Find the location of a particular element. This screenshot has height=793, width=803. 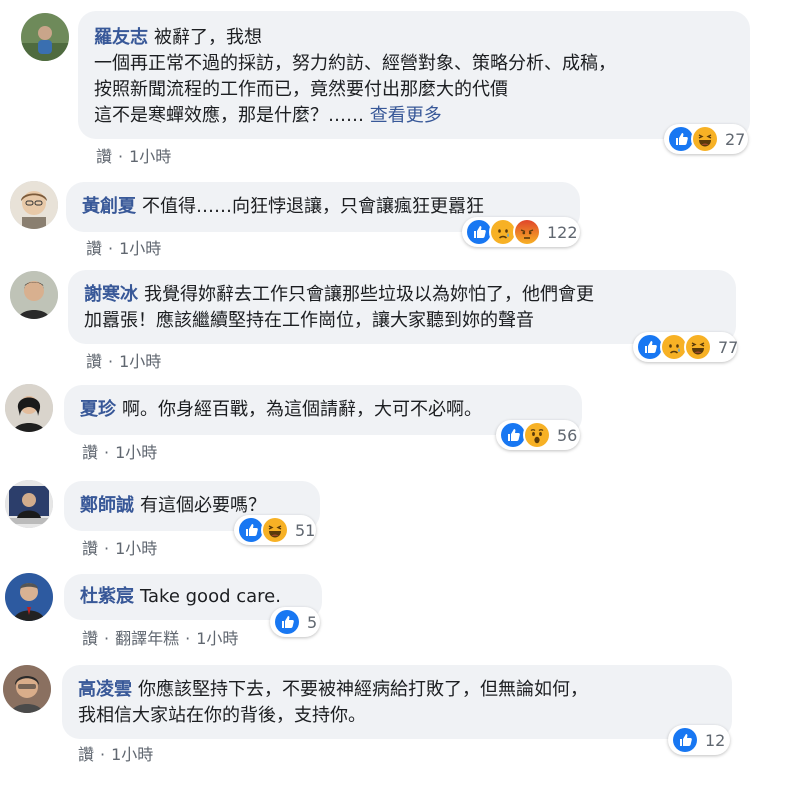

angry-icon is located at coordinates (527, 232).